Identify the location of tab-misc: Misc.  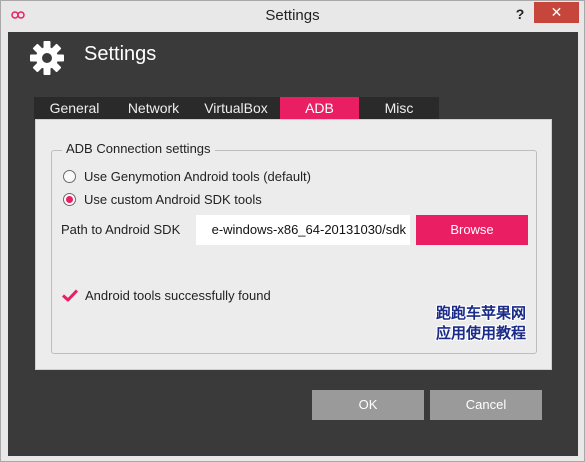
(399, 108).